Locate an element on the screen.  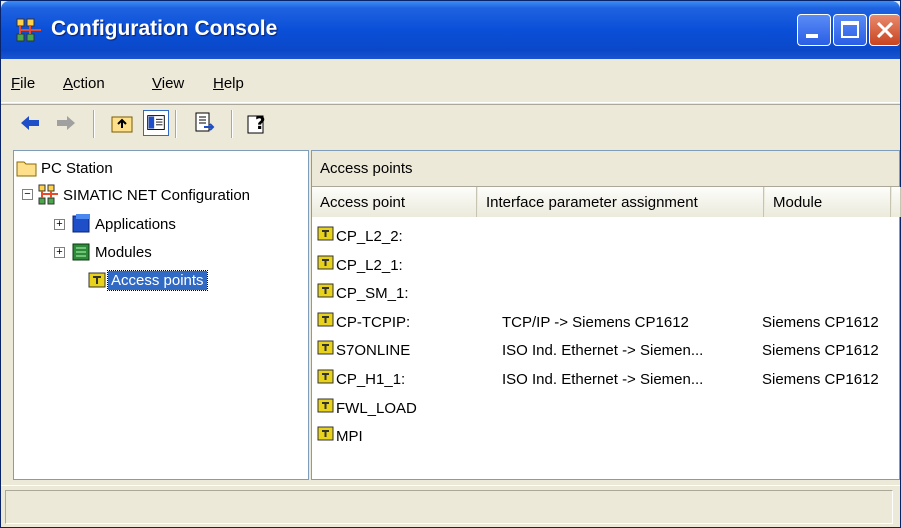
menu-file-rest: ile is located at coordinates (28, 83).